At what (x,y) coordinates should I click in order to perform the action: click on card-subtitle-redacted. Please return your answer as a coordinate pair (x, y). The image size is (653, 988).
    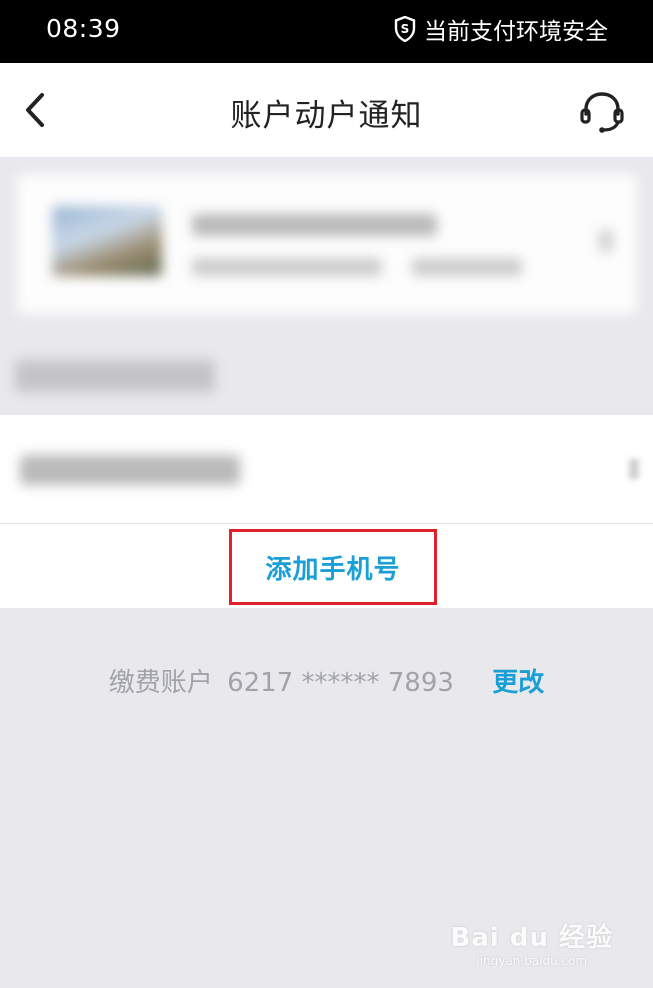
    Looking at the image, I should click on (287, 267).